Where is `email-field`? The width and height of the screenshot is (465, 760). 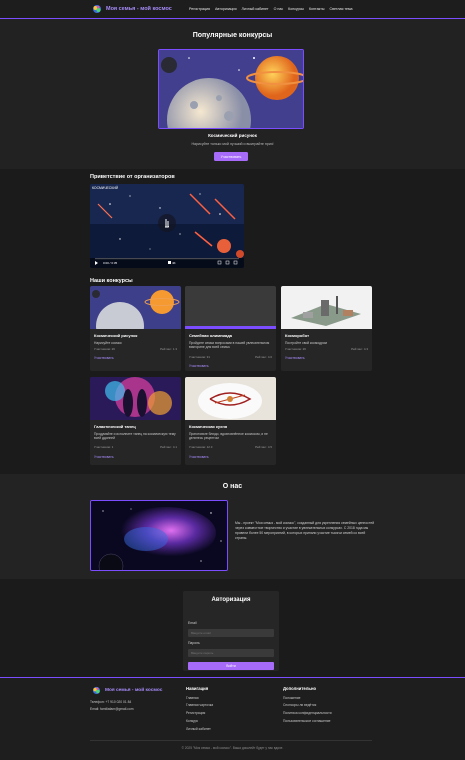
email-field is located at coordinates (231, 633).